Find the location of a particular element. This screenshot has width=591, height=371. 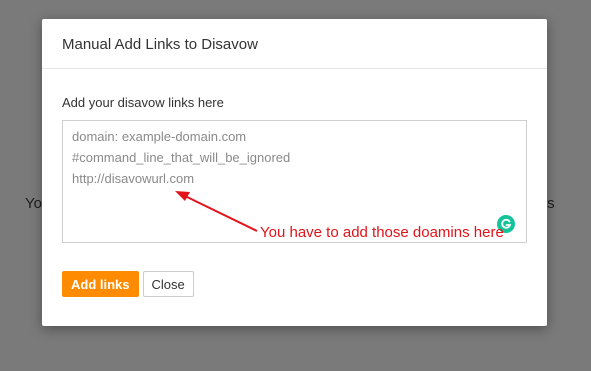

annotation-text: You have to add those doamins here is located at coordinates (382, 232).